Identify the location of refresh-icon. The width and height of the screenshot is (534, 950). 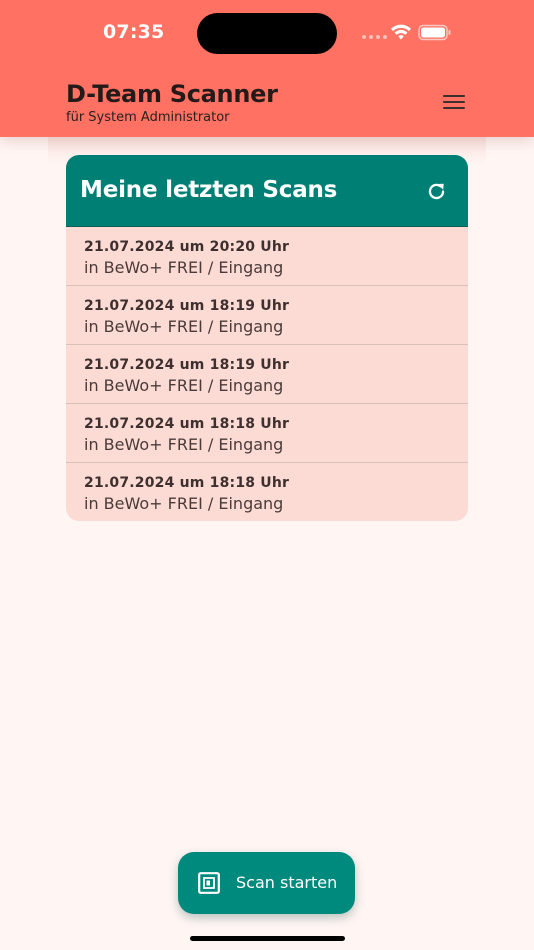
(436, 191).